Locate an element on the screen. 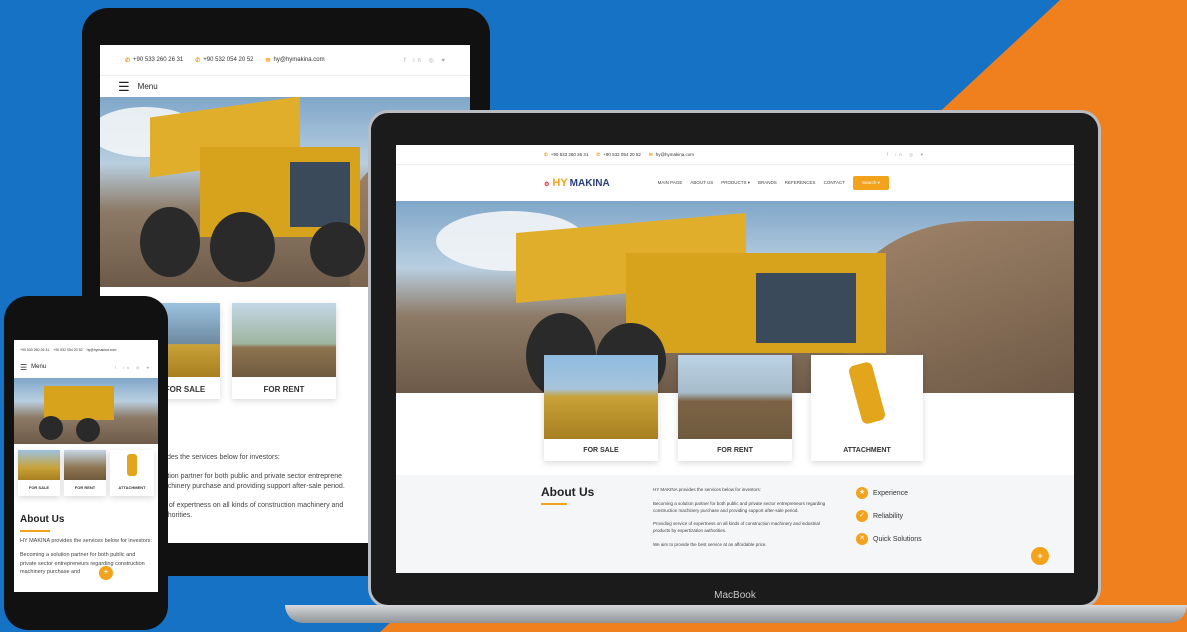 Image resolution: width=1187 pixels, height=632 pixels. nav-item-about-us: ABOUT US is located at coordinates (701, 183).